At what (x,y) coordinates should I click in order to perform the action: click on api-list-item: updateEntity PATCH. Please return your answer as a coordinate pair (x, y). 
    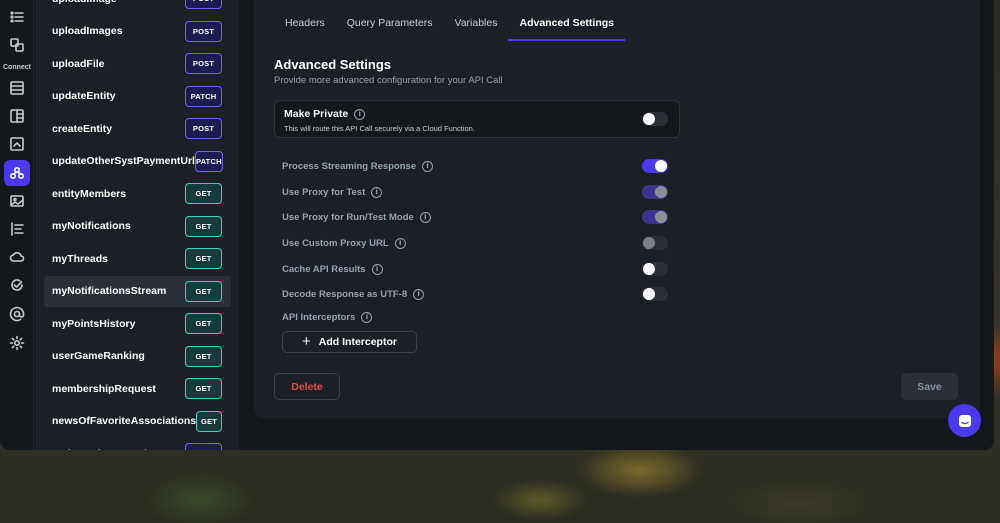
    Looking at the image, I should click on (137, 96).